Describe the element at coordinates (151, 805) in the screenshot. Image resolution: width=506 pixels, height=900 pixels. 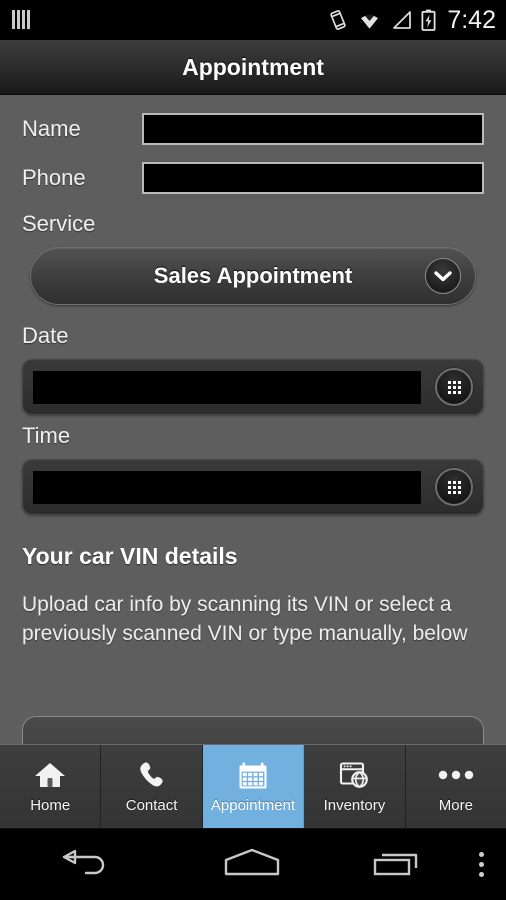
I see `tab-contact-label: Contact` at that location.